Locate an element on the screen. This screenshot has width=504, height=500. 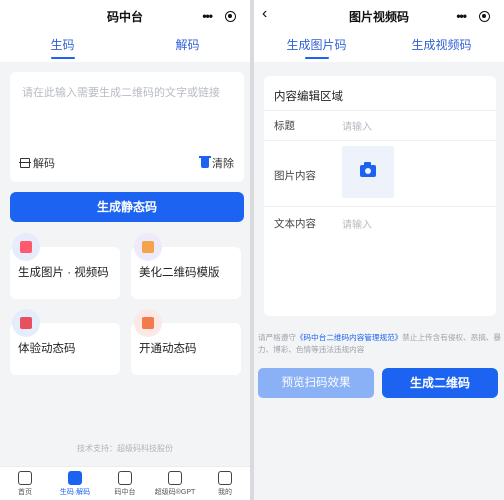
notice-text: 请严格遵守 is located at coordinates (277, 337).